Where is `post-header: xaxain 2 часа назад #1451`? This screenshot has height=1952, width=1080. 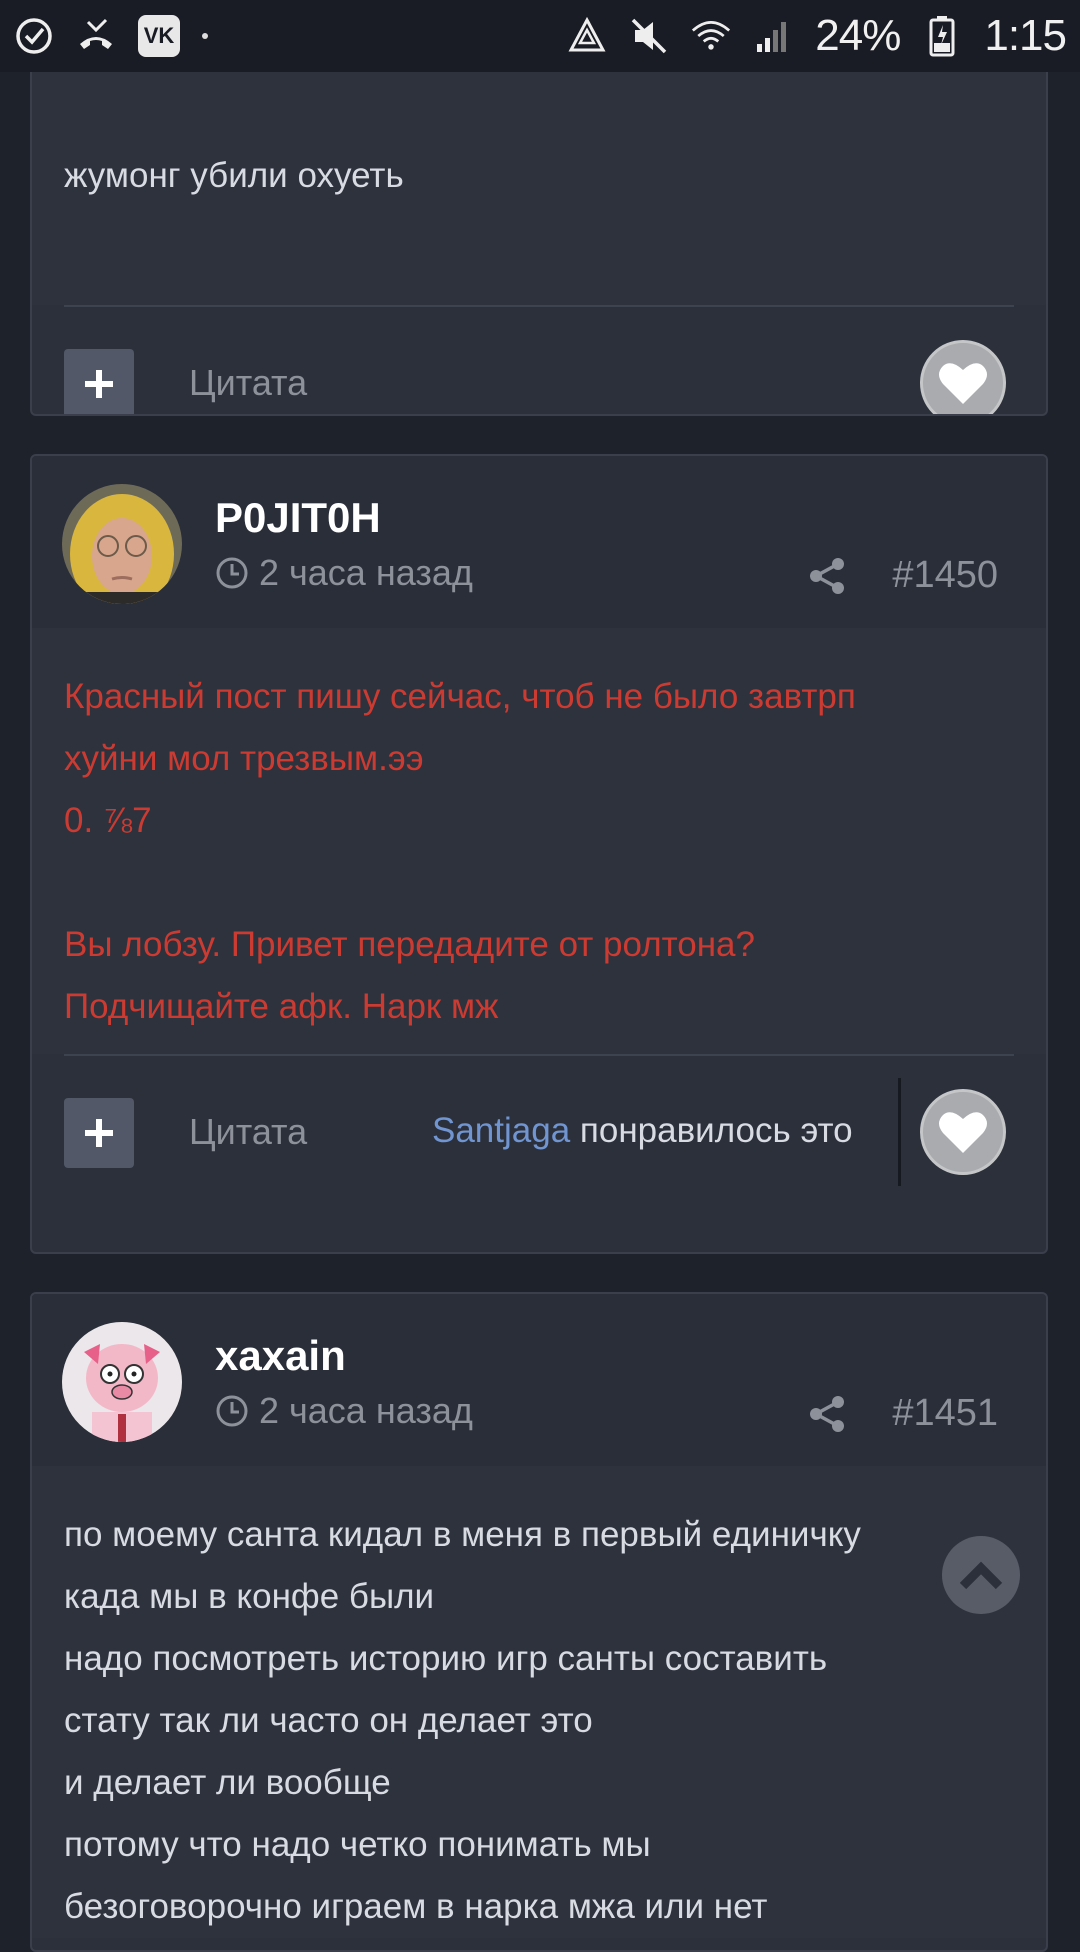 post-header: xaxain 2 часа назад #1451 is located at coordinates (539, 1380).